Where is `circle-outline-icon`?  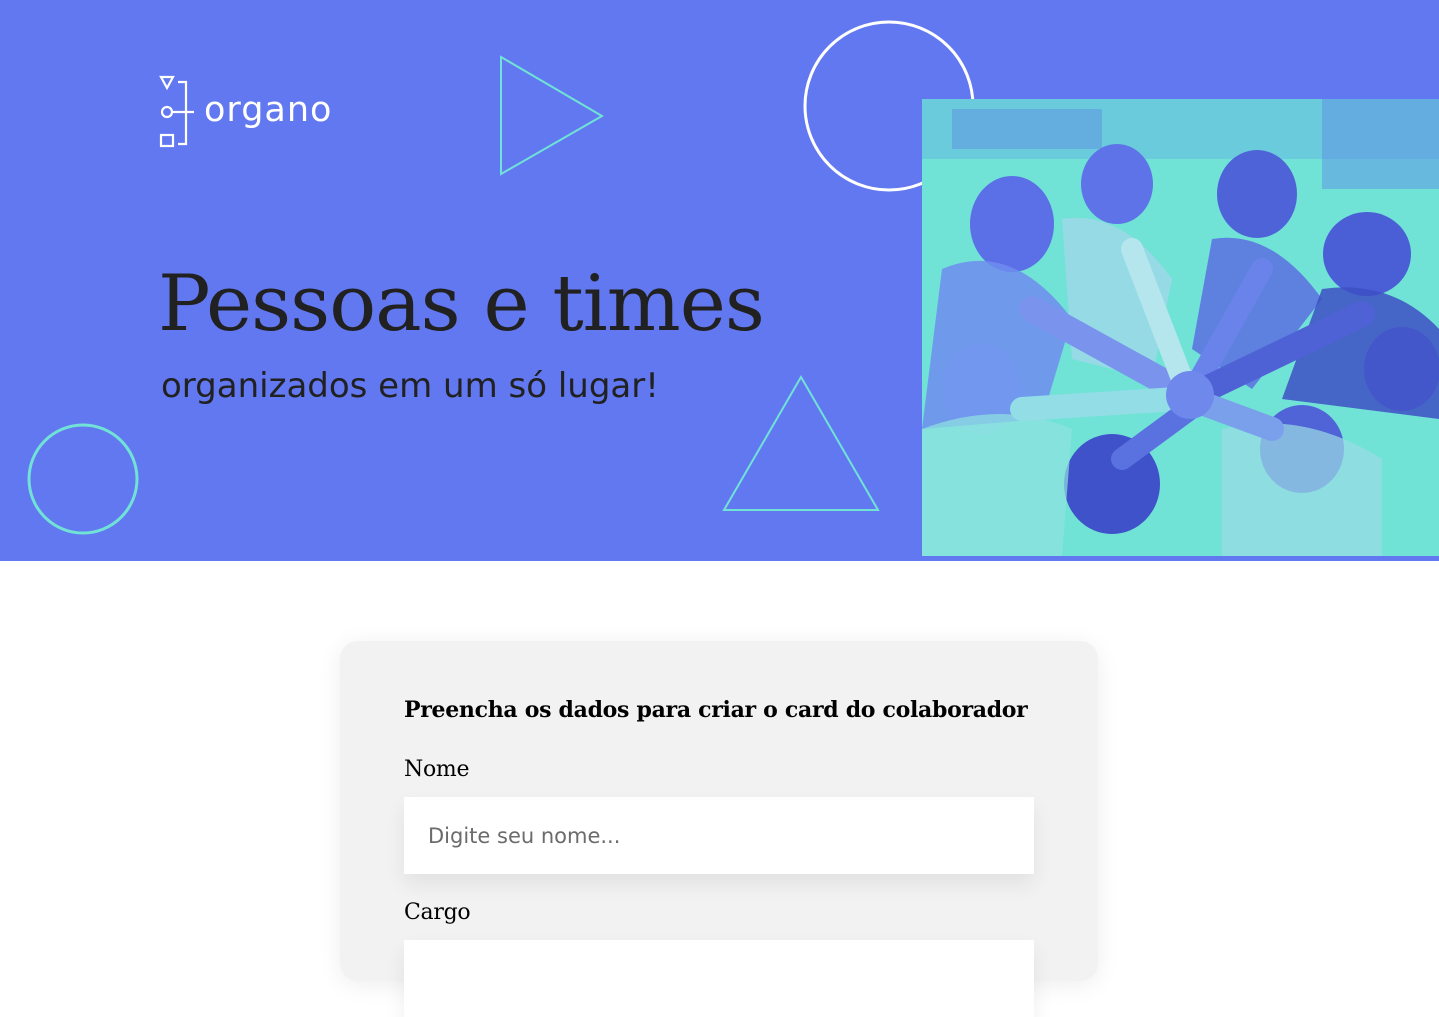
circle-outline-icon is located at coordinates (83, 479).